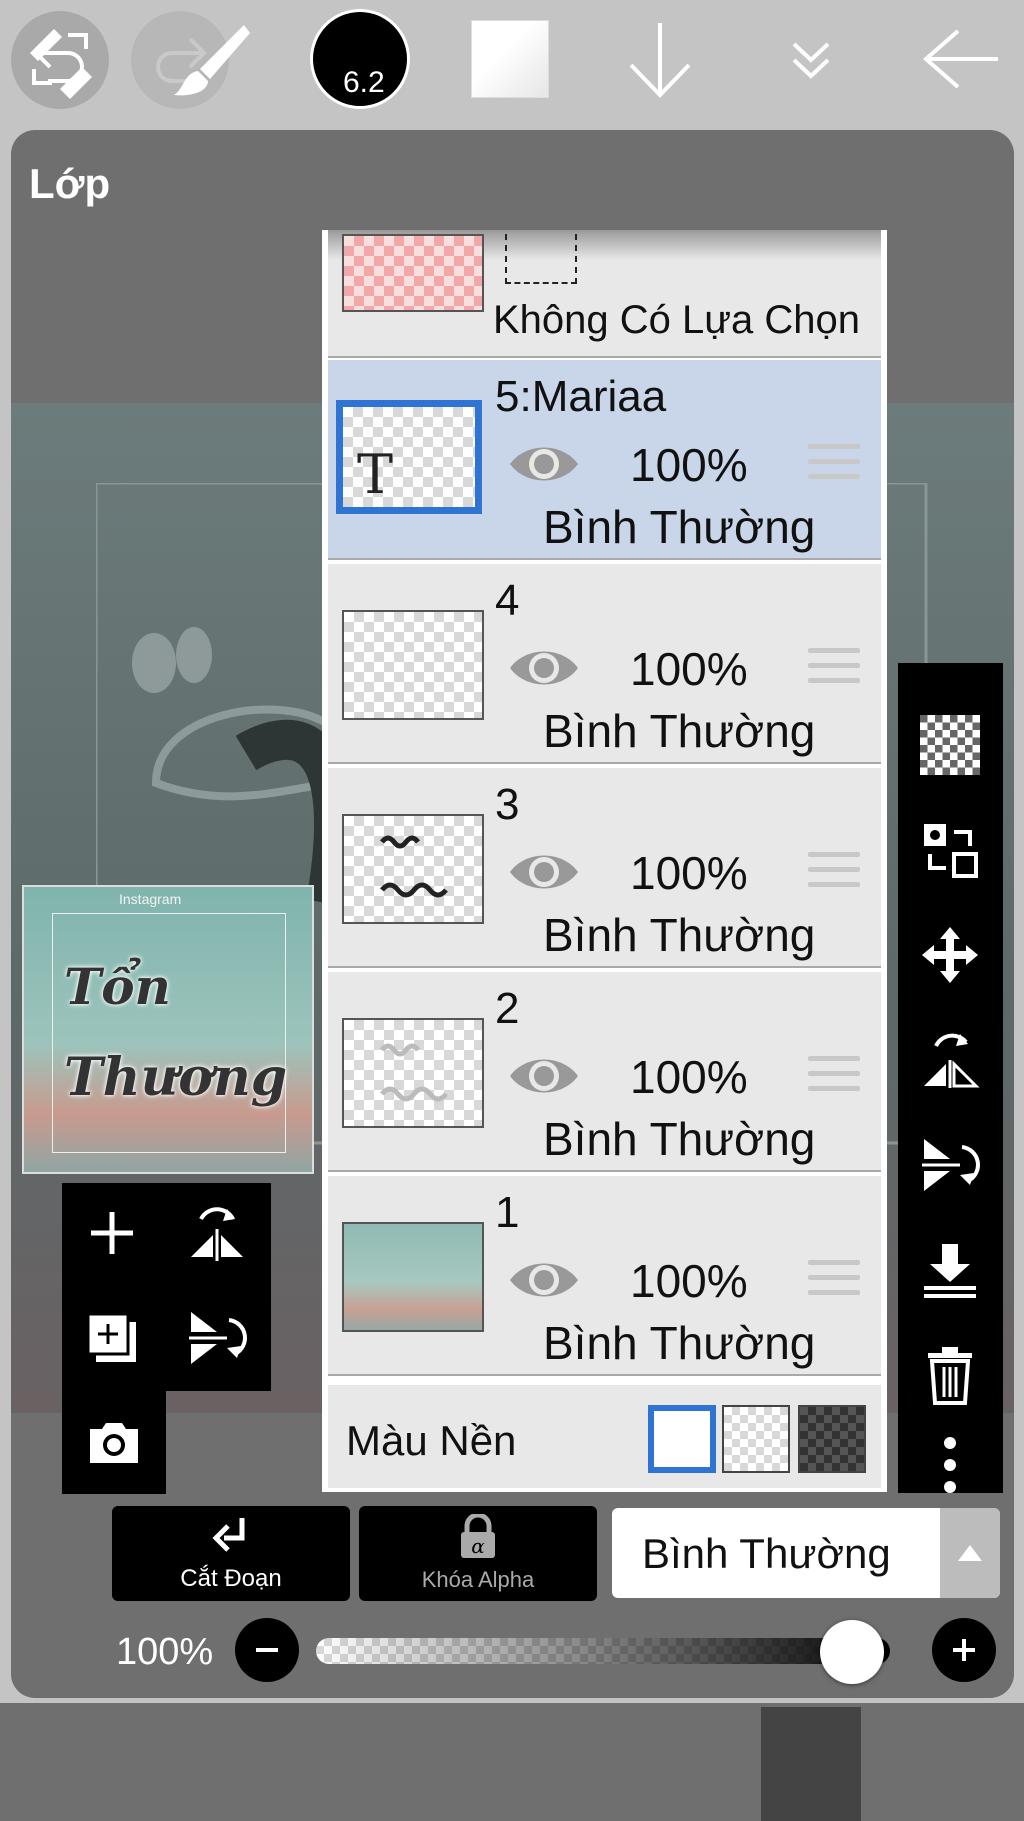  I want to click on checkerboard-icon, so click(950, 745).